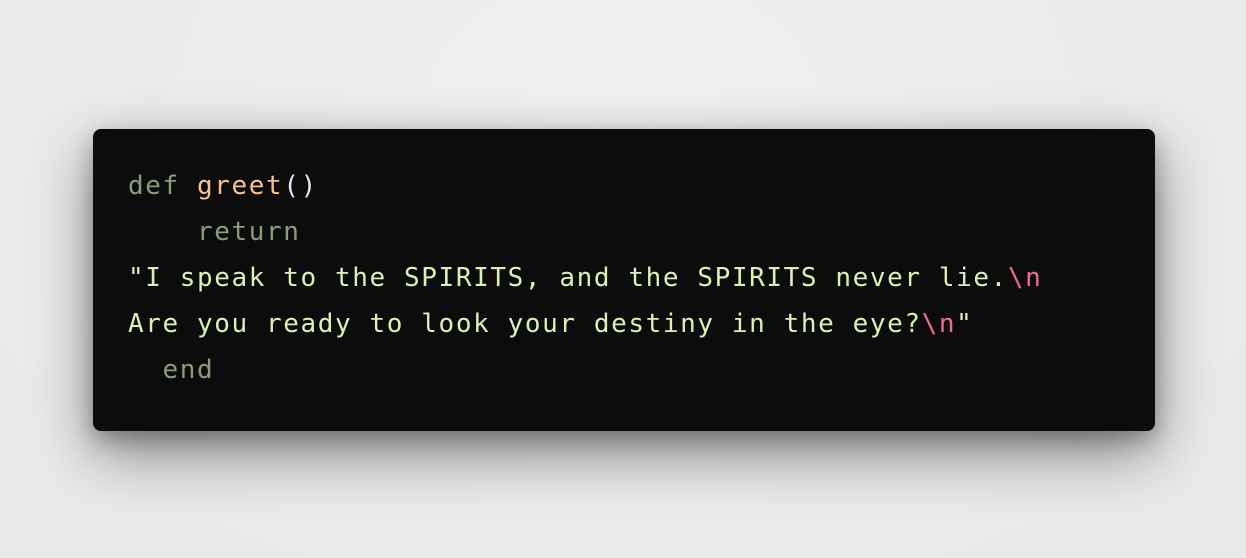 The image size is (1246, 558). Describe the element at coordinates (585, 232) in the screenshot. I see `code-line-2: return` at that location.